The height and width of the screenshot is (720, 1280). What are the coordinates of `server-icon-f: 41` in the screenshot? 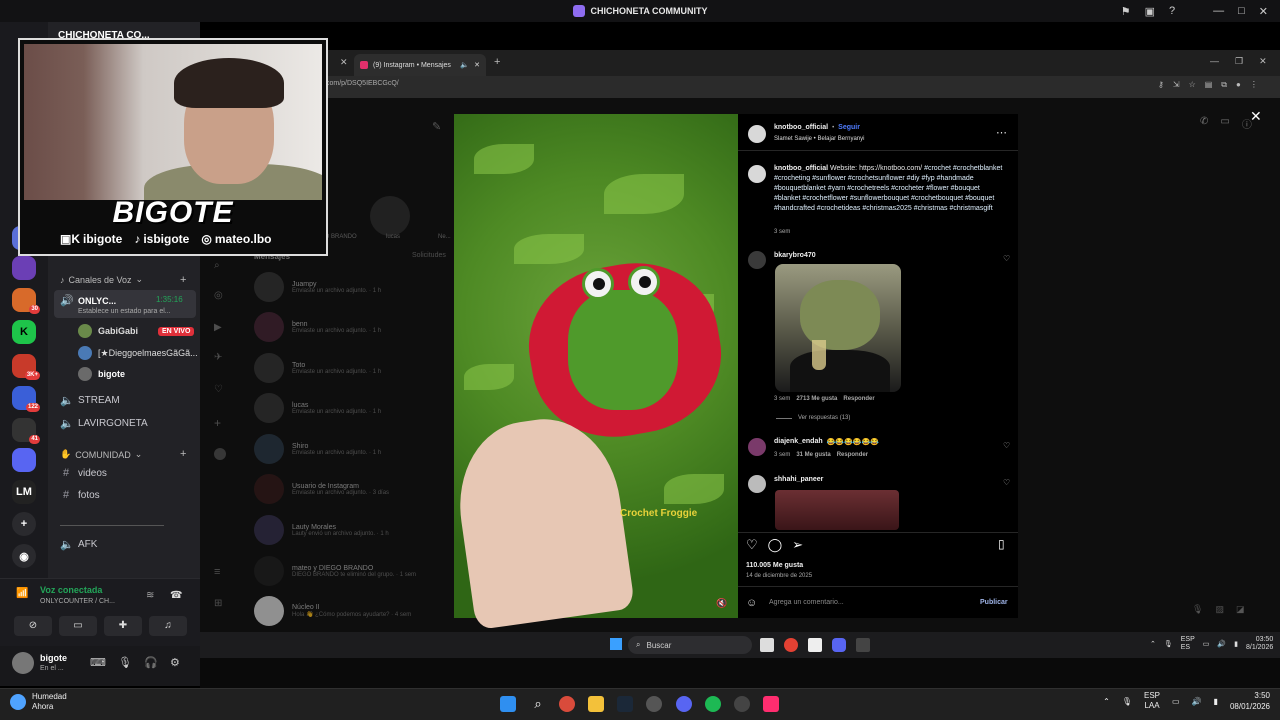 It's located at (26, 431).